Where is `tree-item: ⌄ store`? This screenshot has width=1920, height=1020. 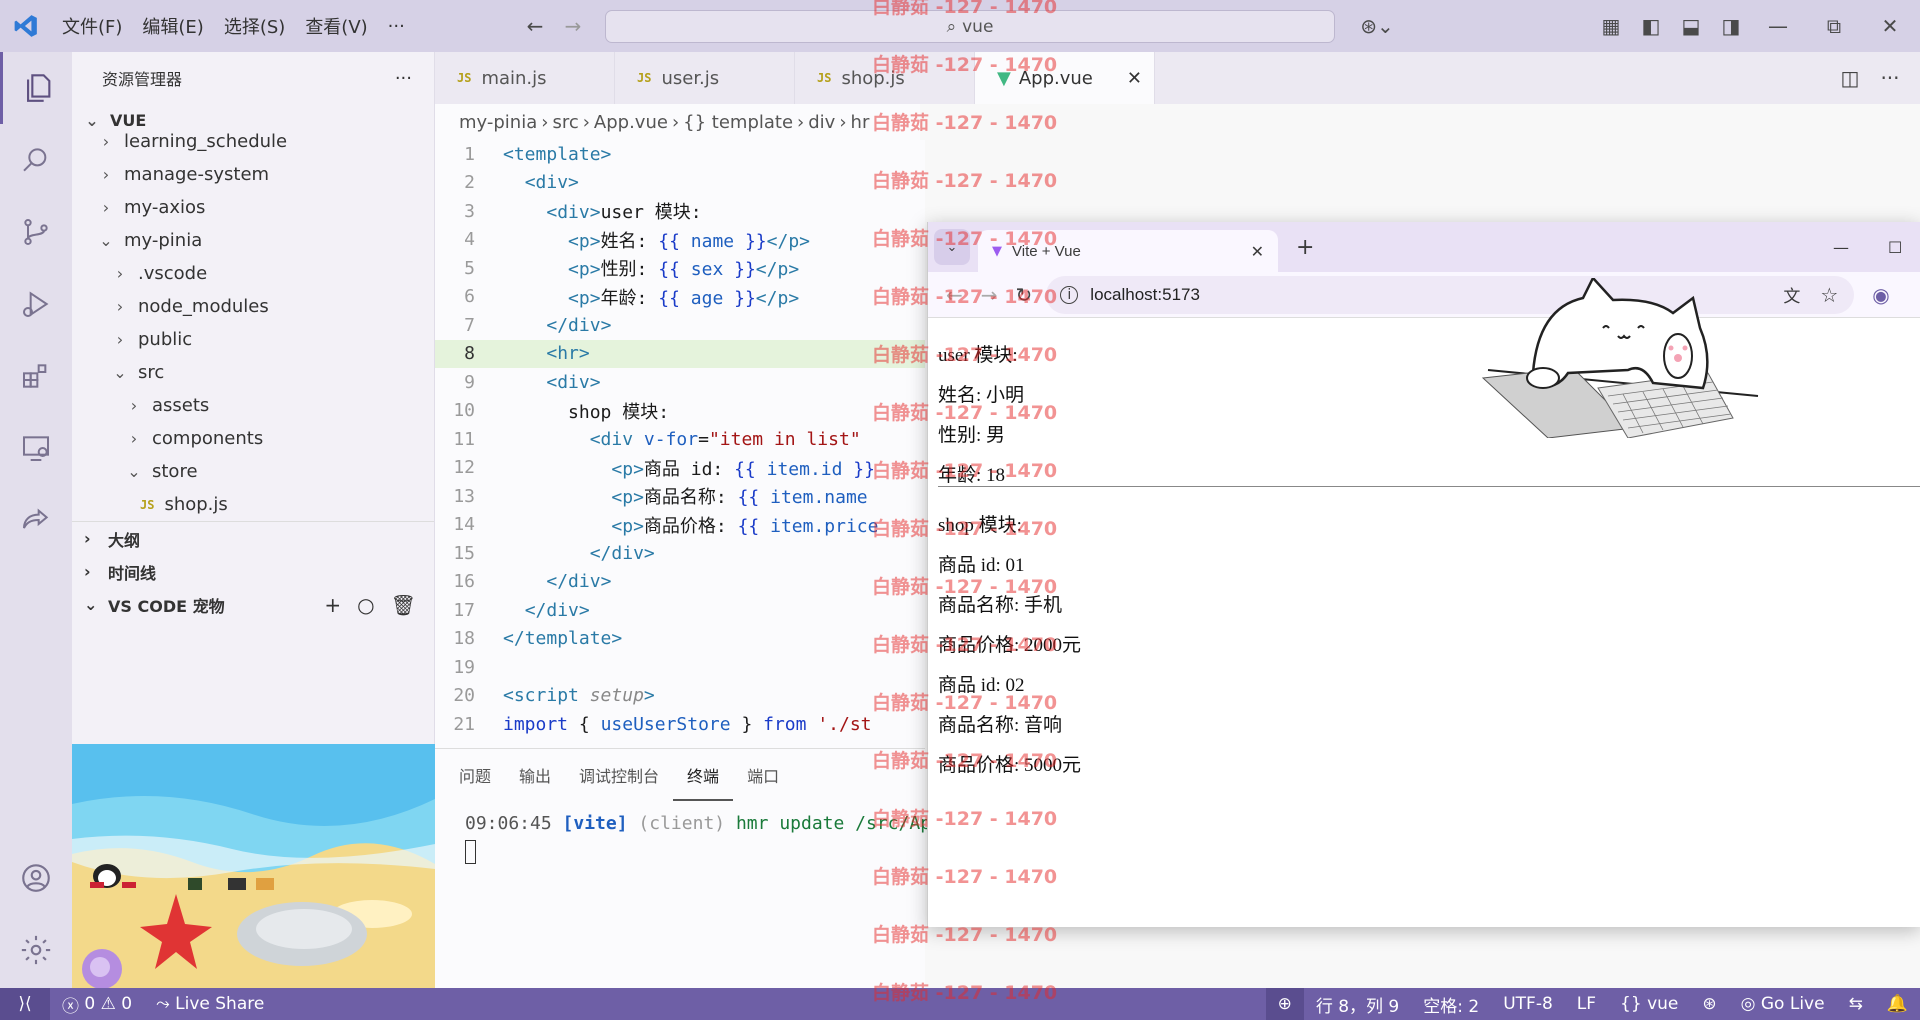 tree-item: ⌄ store is located at coordinates (253, 471).